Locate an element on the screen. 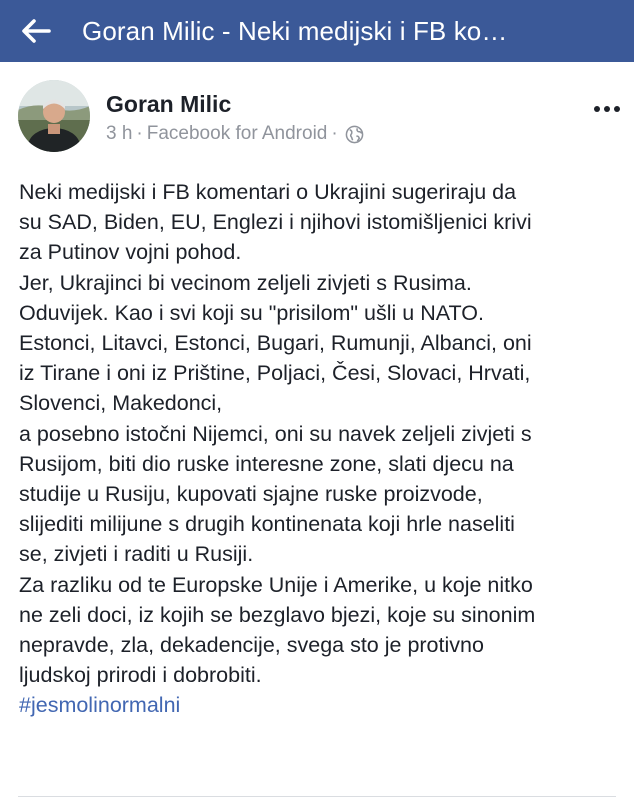 The height and width of the screenshot is (800, 634). avatar-image is located at coordinates (54, 116).